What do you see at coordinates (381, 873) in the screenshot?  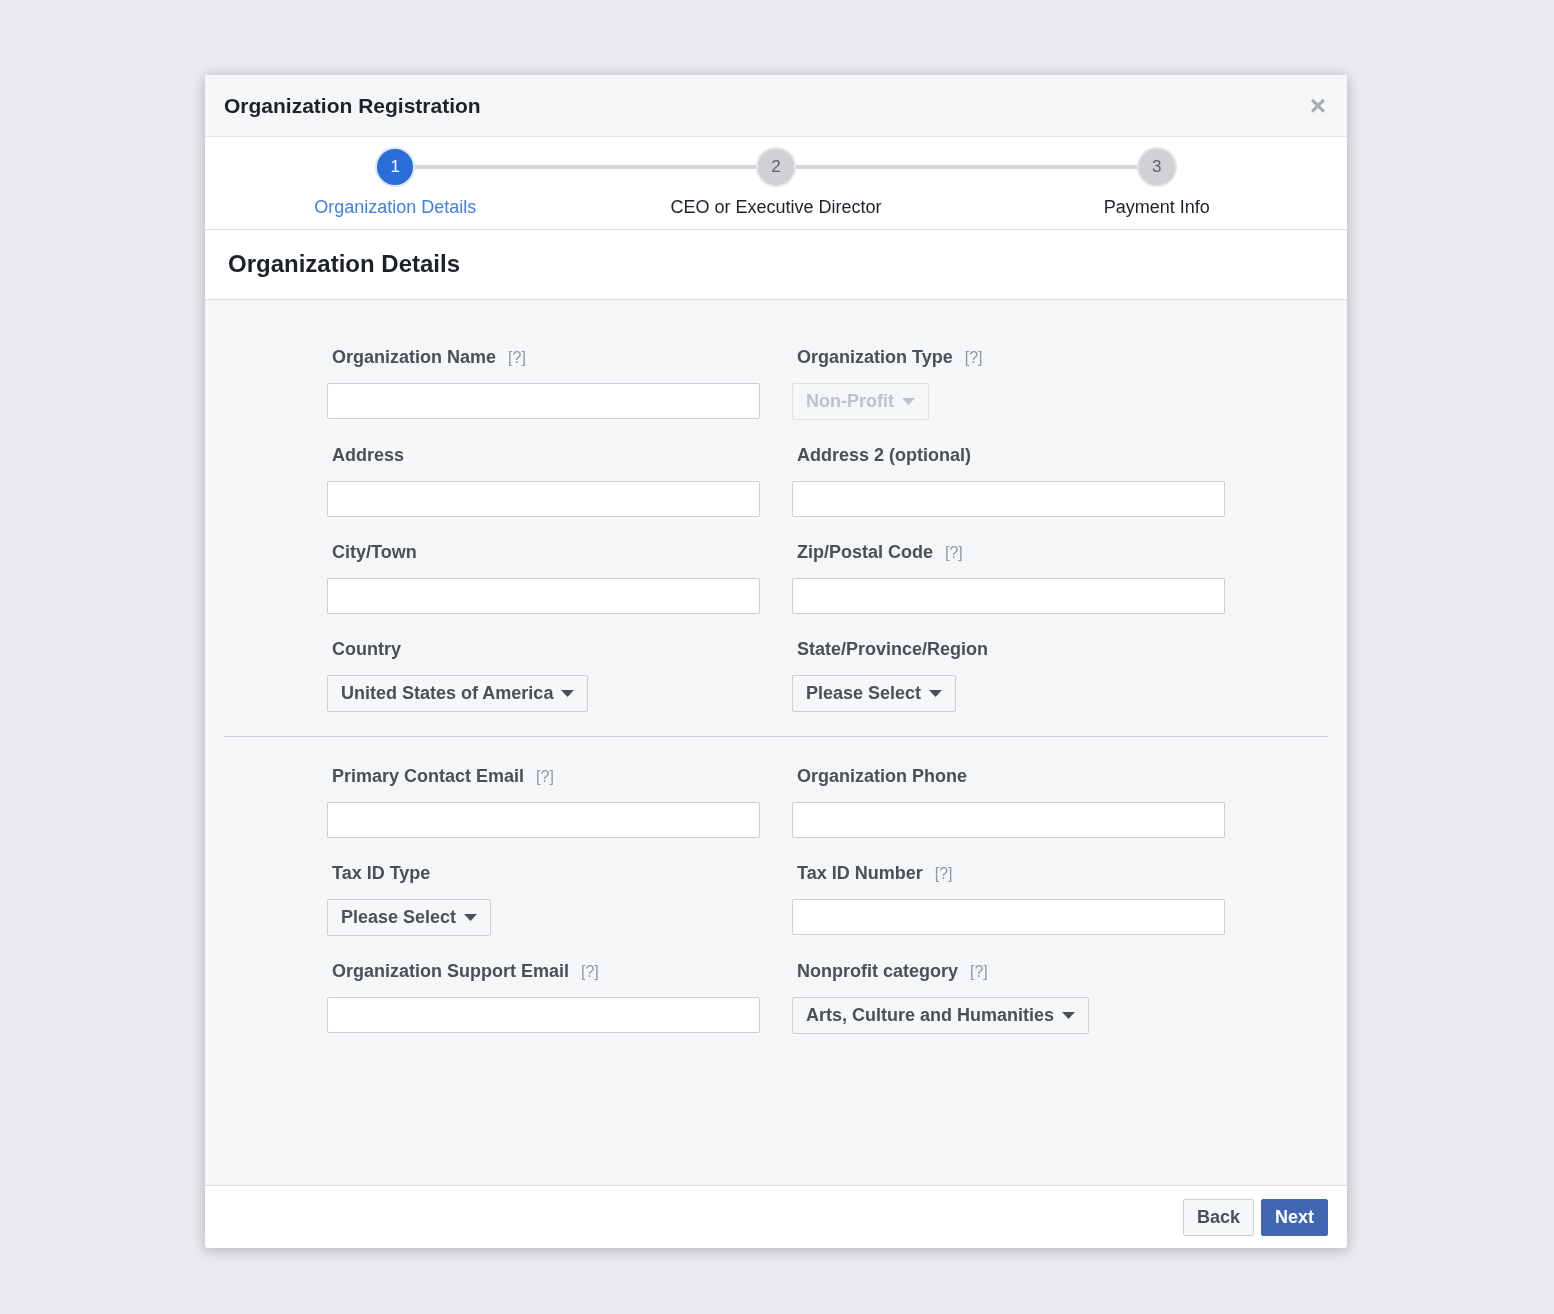 I see `field-label: Tax ID Type` at bounding box center [381, 873].